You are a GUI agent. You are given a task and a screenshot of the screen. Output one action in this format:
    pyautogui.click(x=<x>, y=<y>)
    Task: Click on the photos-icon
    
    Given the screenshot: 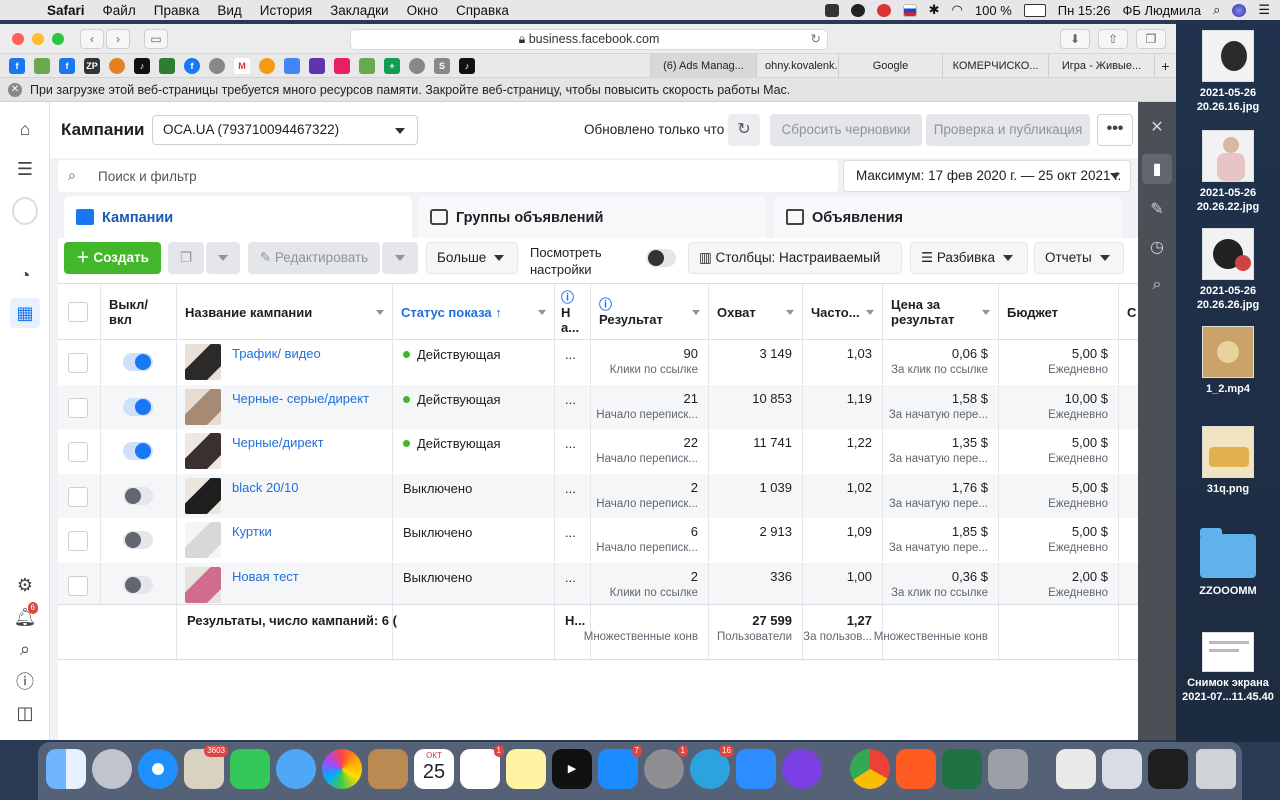 What is the action you would take?
    pyautogui.click(x=342, y=769)
    